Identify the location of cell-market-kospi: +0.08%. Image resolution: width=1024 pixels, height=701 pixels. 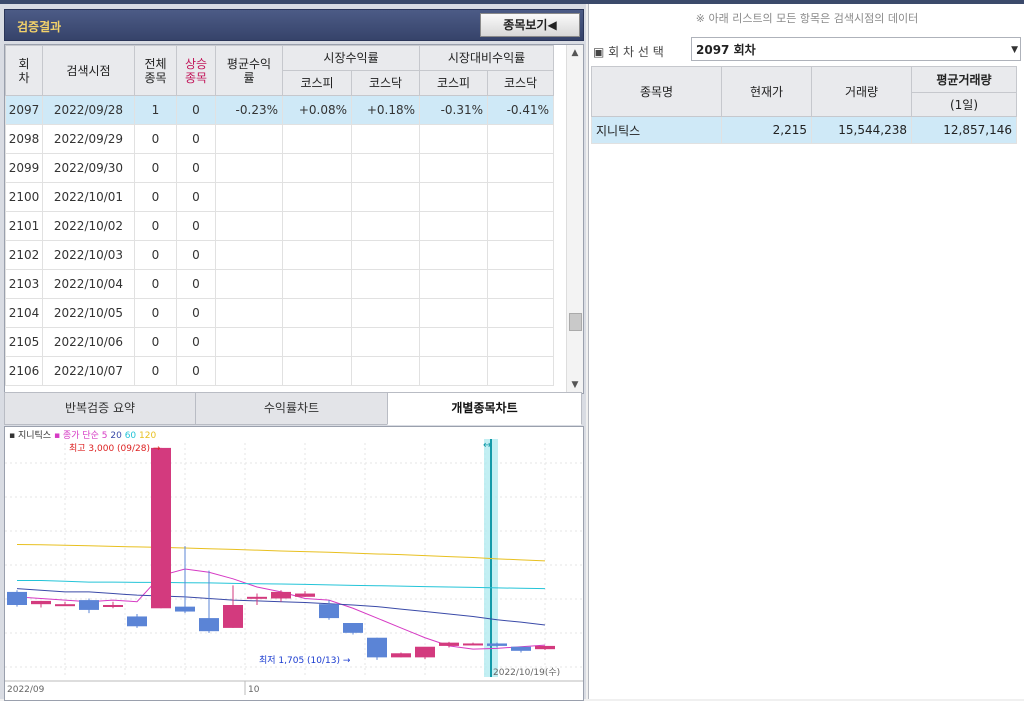
(317, 110).